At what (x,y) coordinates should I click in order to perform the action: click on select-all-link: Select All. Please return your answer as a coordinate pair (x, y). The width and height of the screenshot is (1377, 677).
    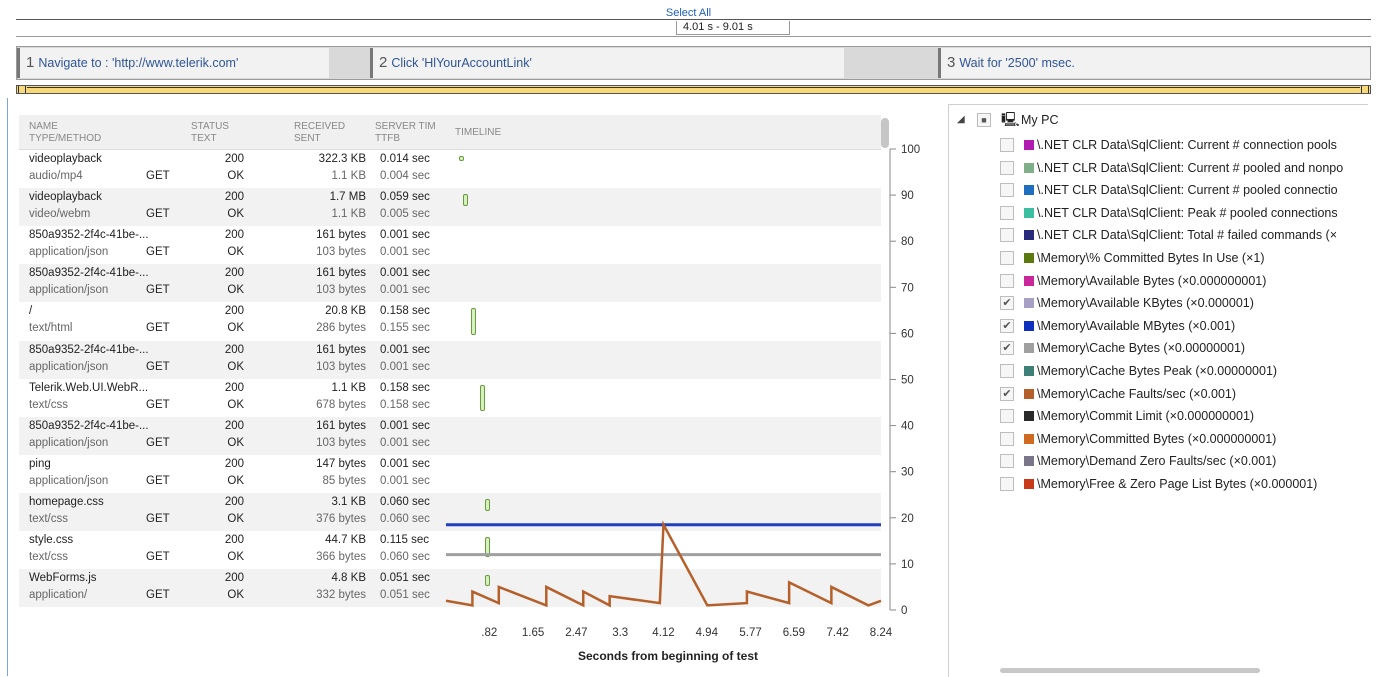
    Looking at the image, I should click on (688, 13).